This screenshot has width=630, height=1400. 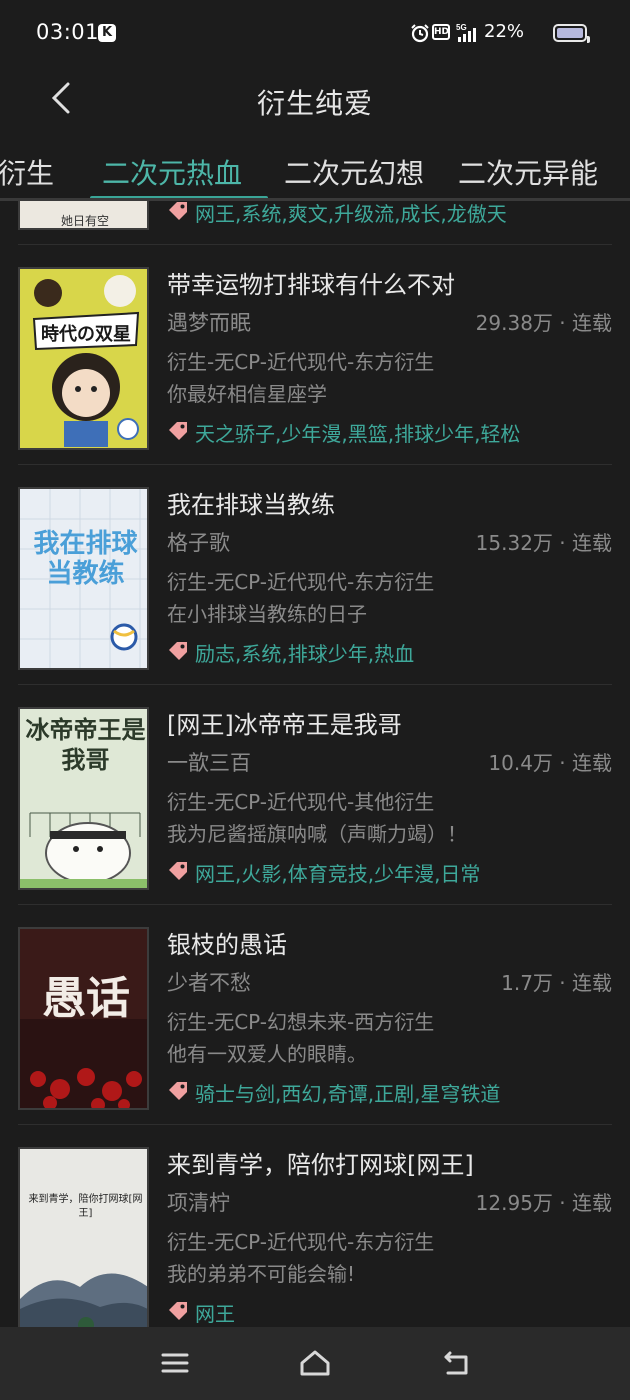 I want to click on book-author: 遇梦而眠, so click(x=209, y=323).